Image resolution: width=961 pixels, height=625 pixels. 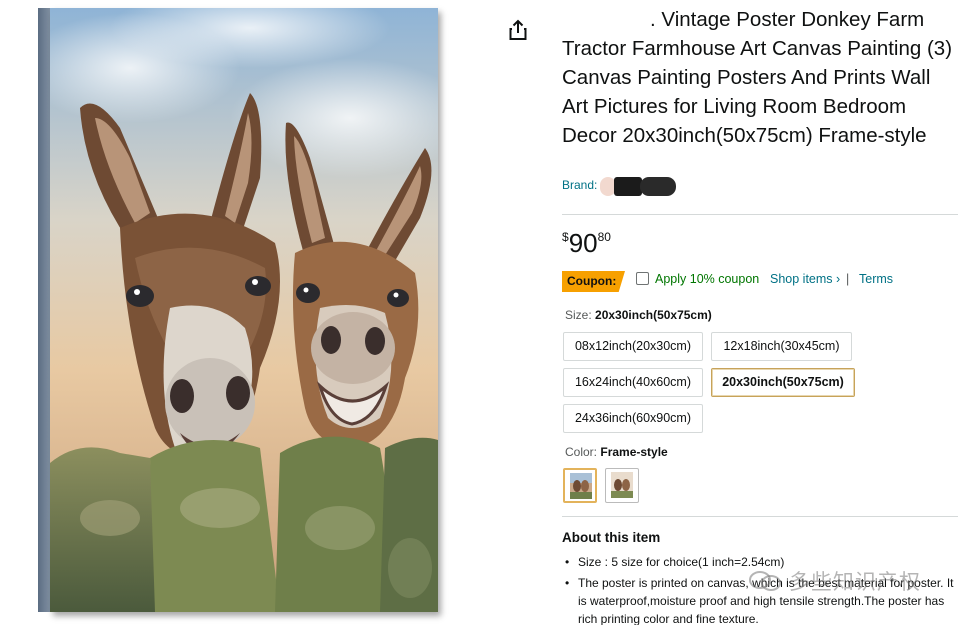 What do you see at coordinates (580, 185) in the screenshot?
I see `brand-label: Brand:` at bounding box center [580, 185].